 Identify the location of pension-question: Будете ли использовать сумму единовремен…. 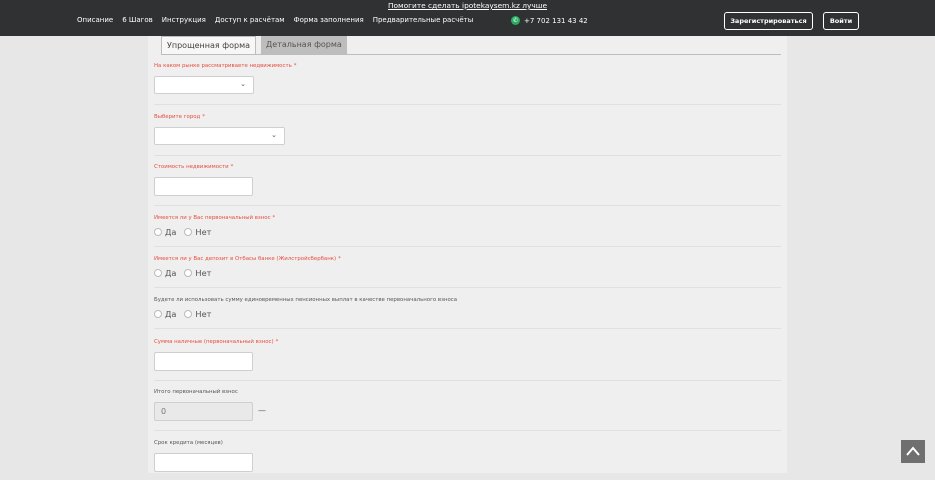
(467, 313).